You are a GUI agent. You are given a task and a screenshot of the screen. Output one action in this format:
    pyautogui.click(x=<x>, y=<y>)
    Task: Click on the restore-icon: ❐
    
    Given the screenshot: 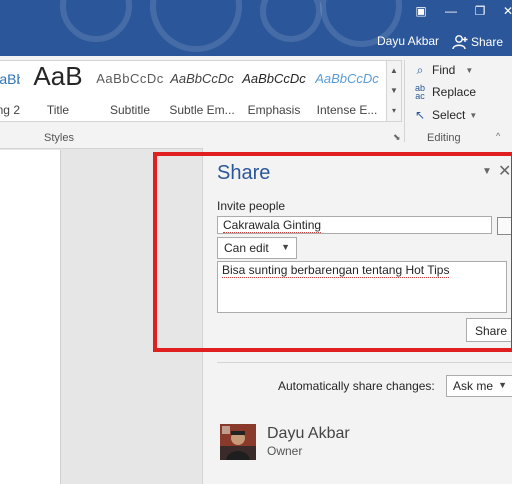 What is the action you would take?
    pyautogui.click(x=480, y=11)
    